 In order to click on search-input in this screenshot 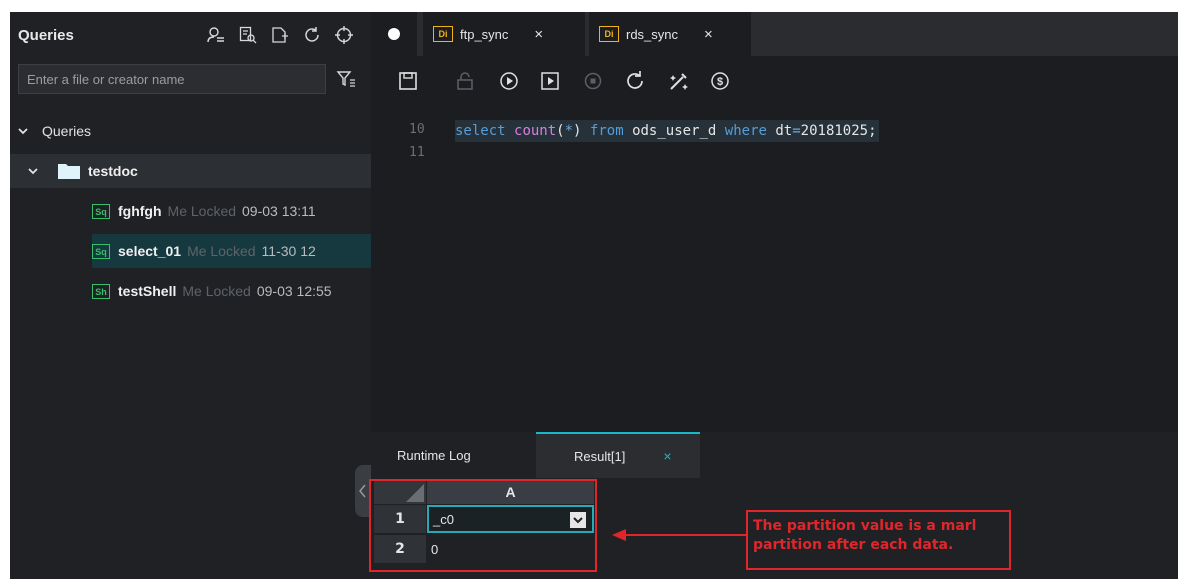, I will do `click(172, 79)`.